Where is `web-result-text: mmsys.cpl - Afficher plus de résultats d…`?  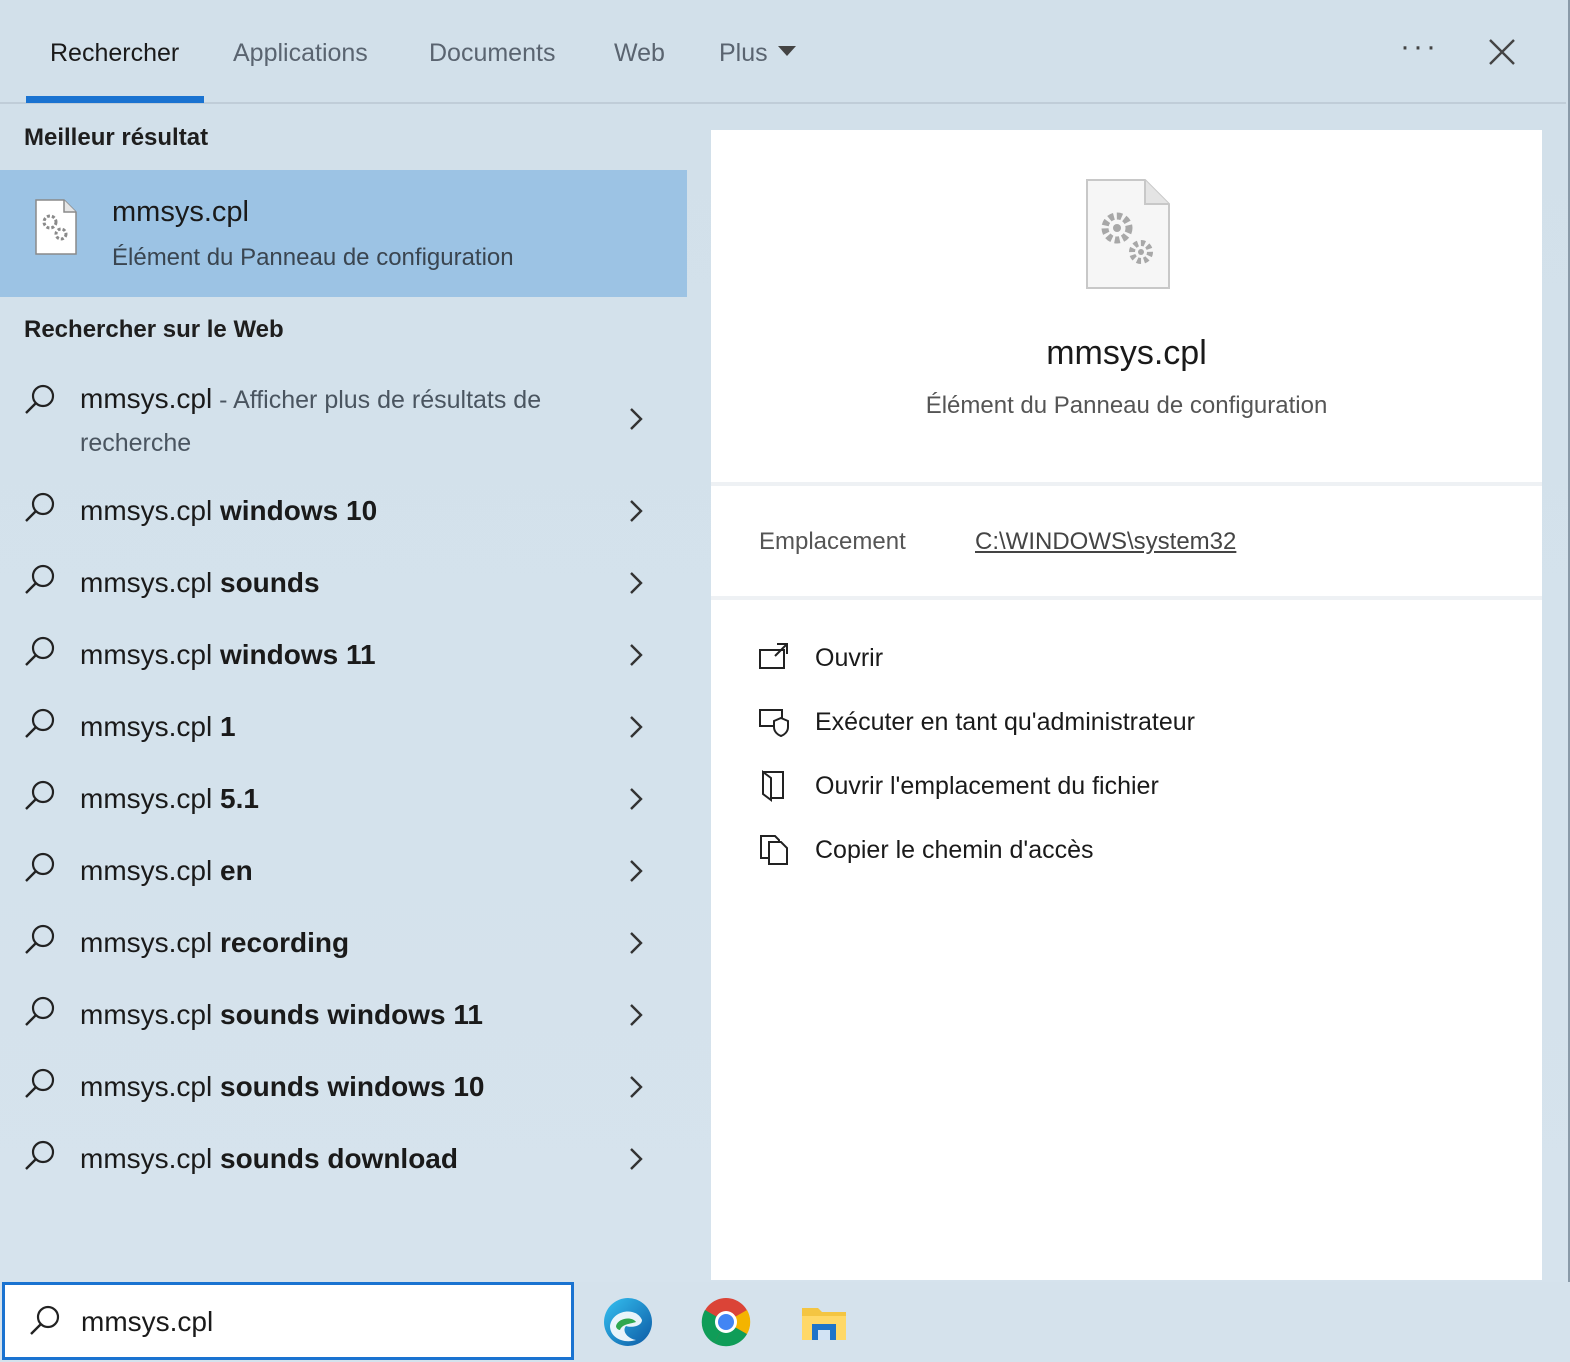
web-result-text: mmsys.cpl - Afficher plus de résultats d… is located at coordinates (311, 420).